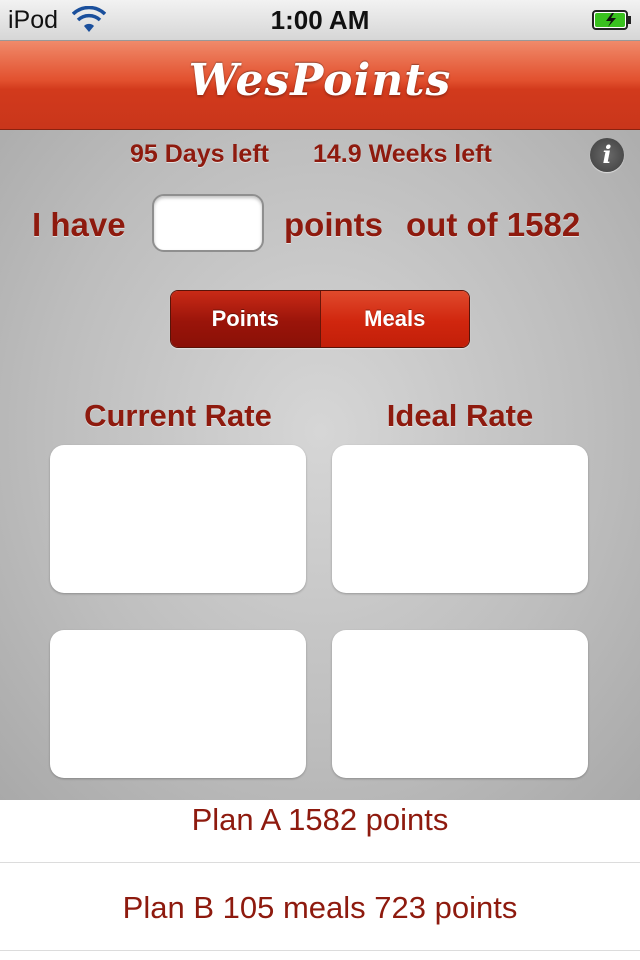  Describe the element at coordinates (460, 704) in the screenshot. I see `ideal-rate-bottom-card` at that location.